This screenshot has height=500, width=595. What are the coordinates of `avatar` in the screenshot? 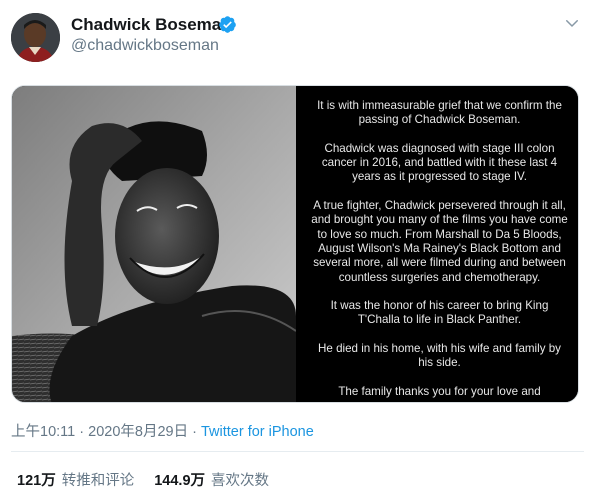 It's located at (35, 37).